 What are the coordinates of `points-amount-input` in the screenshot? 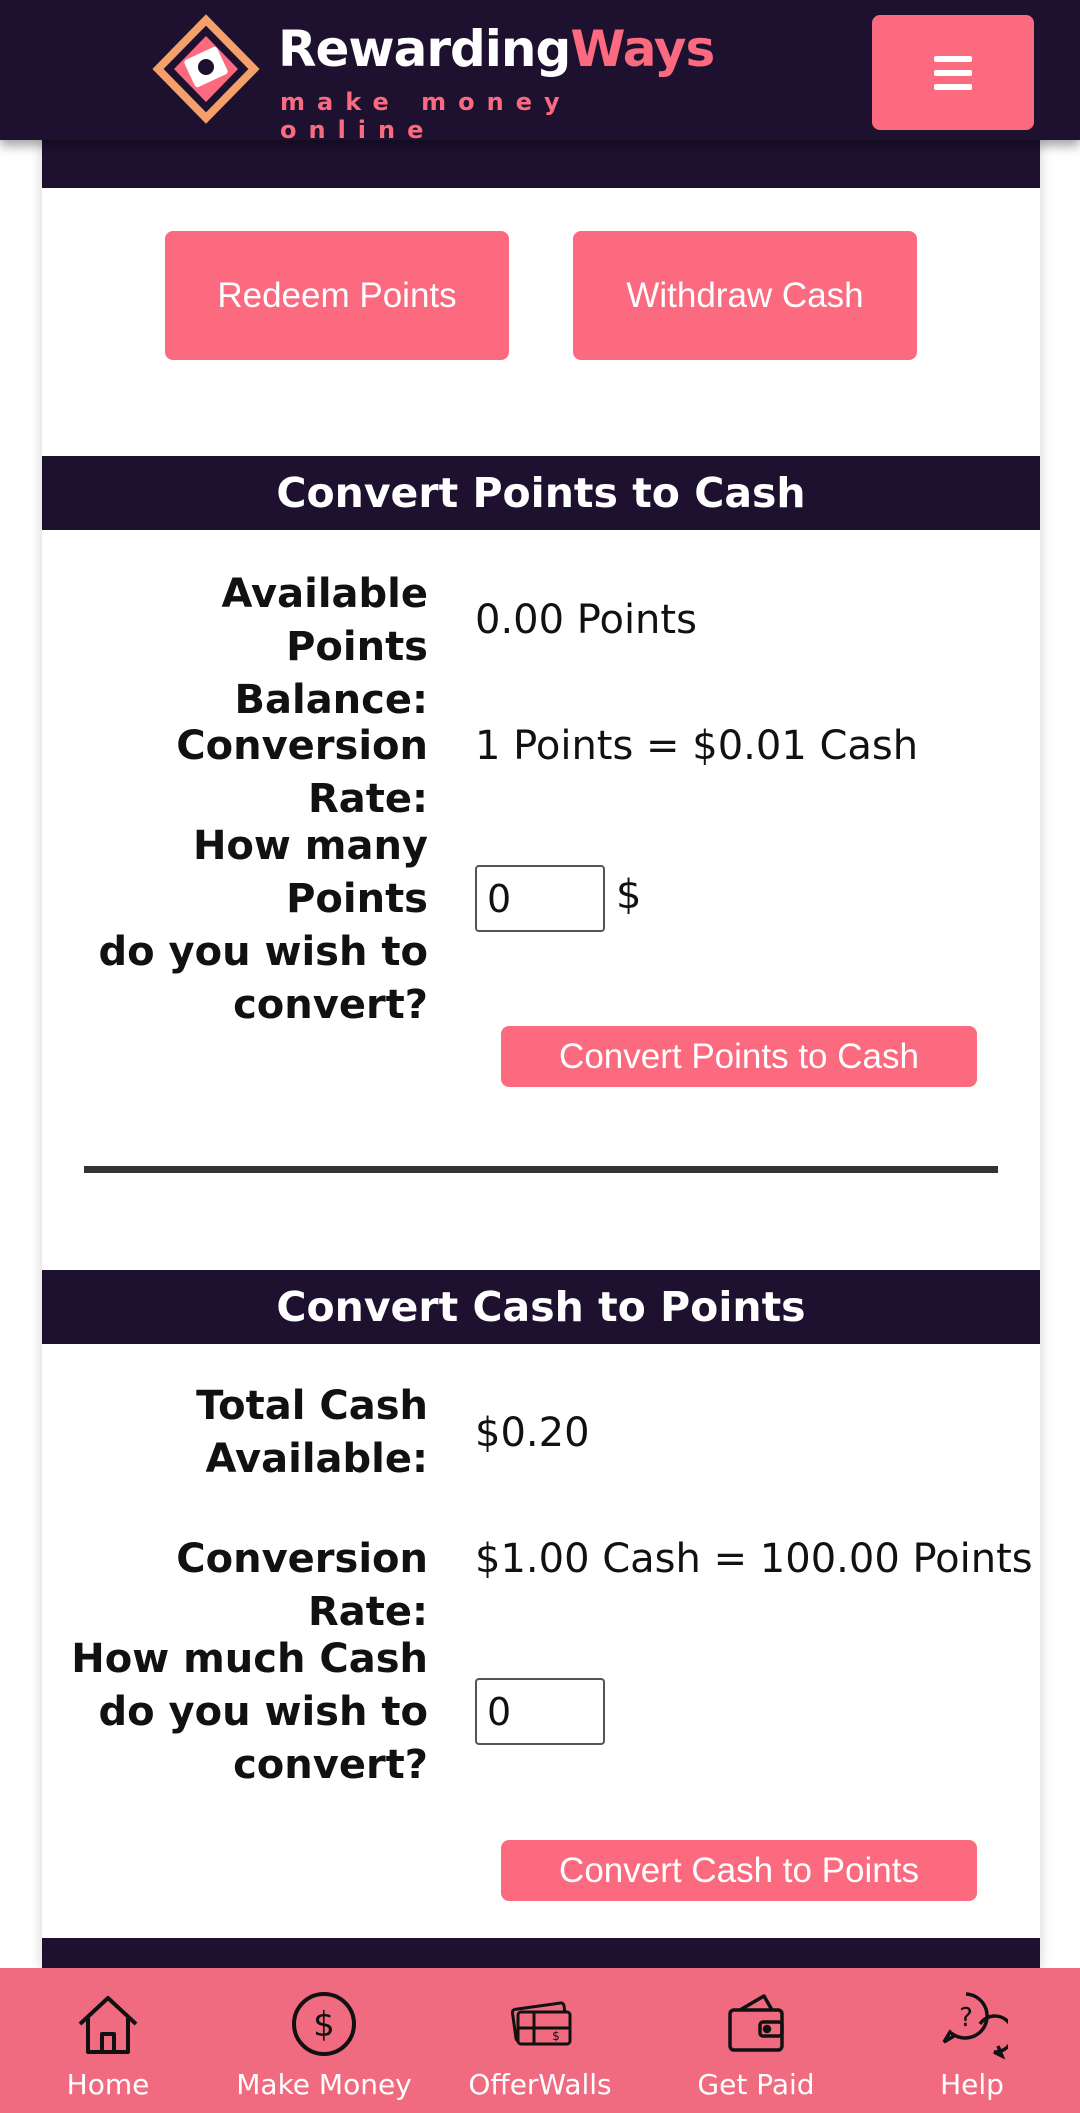 It's located at (540, 898).